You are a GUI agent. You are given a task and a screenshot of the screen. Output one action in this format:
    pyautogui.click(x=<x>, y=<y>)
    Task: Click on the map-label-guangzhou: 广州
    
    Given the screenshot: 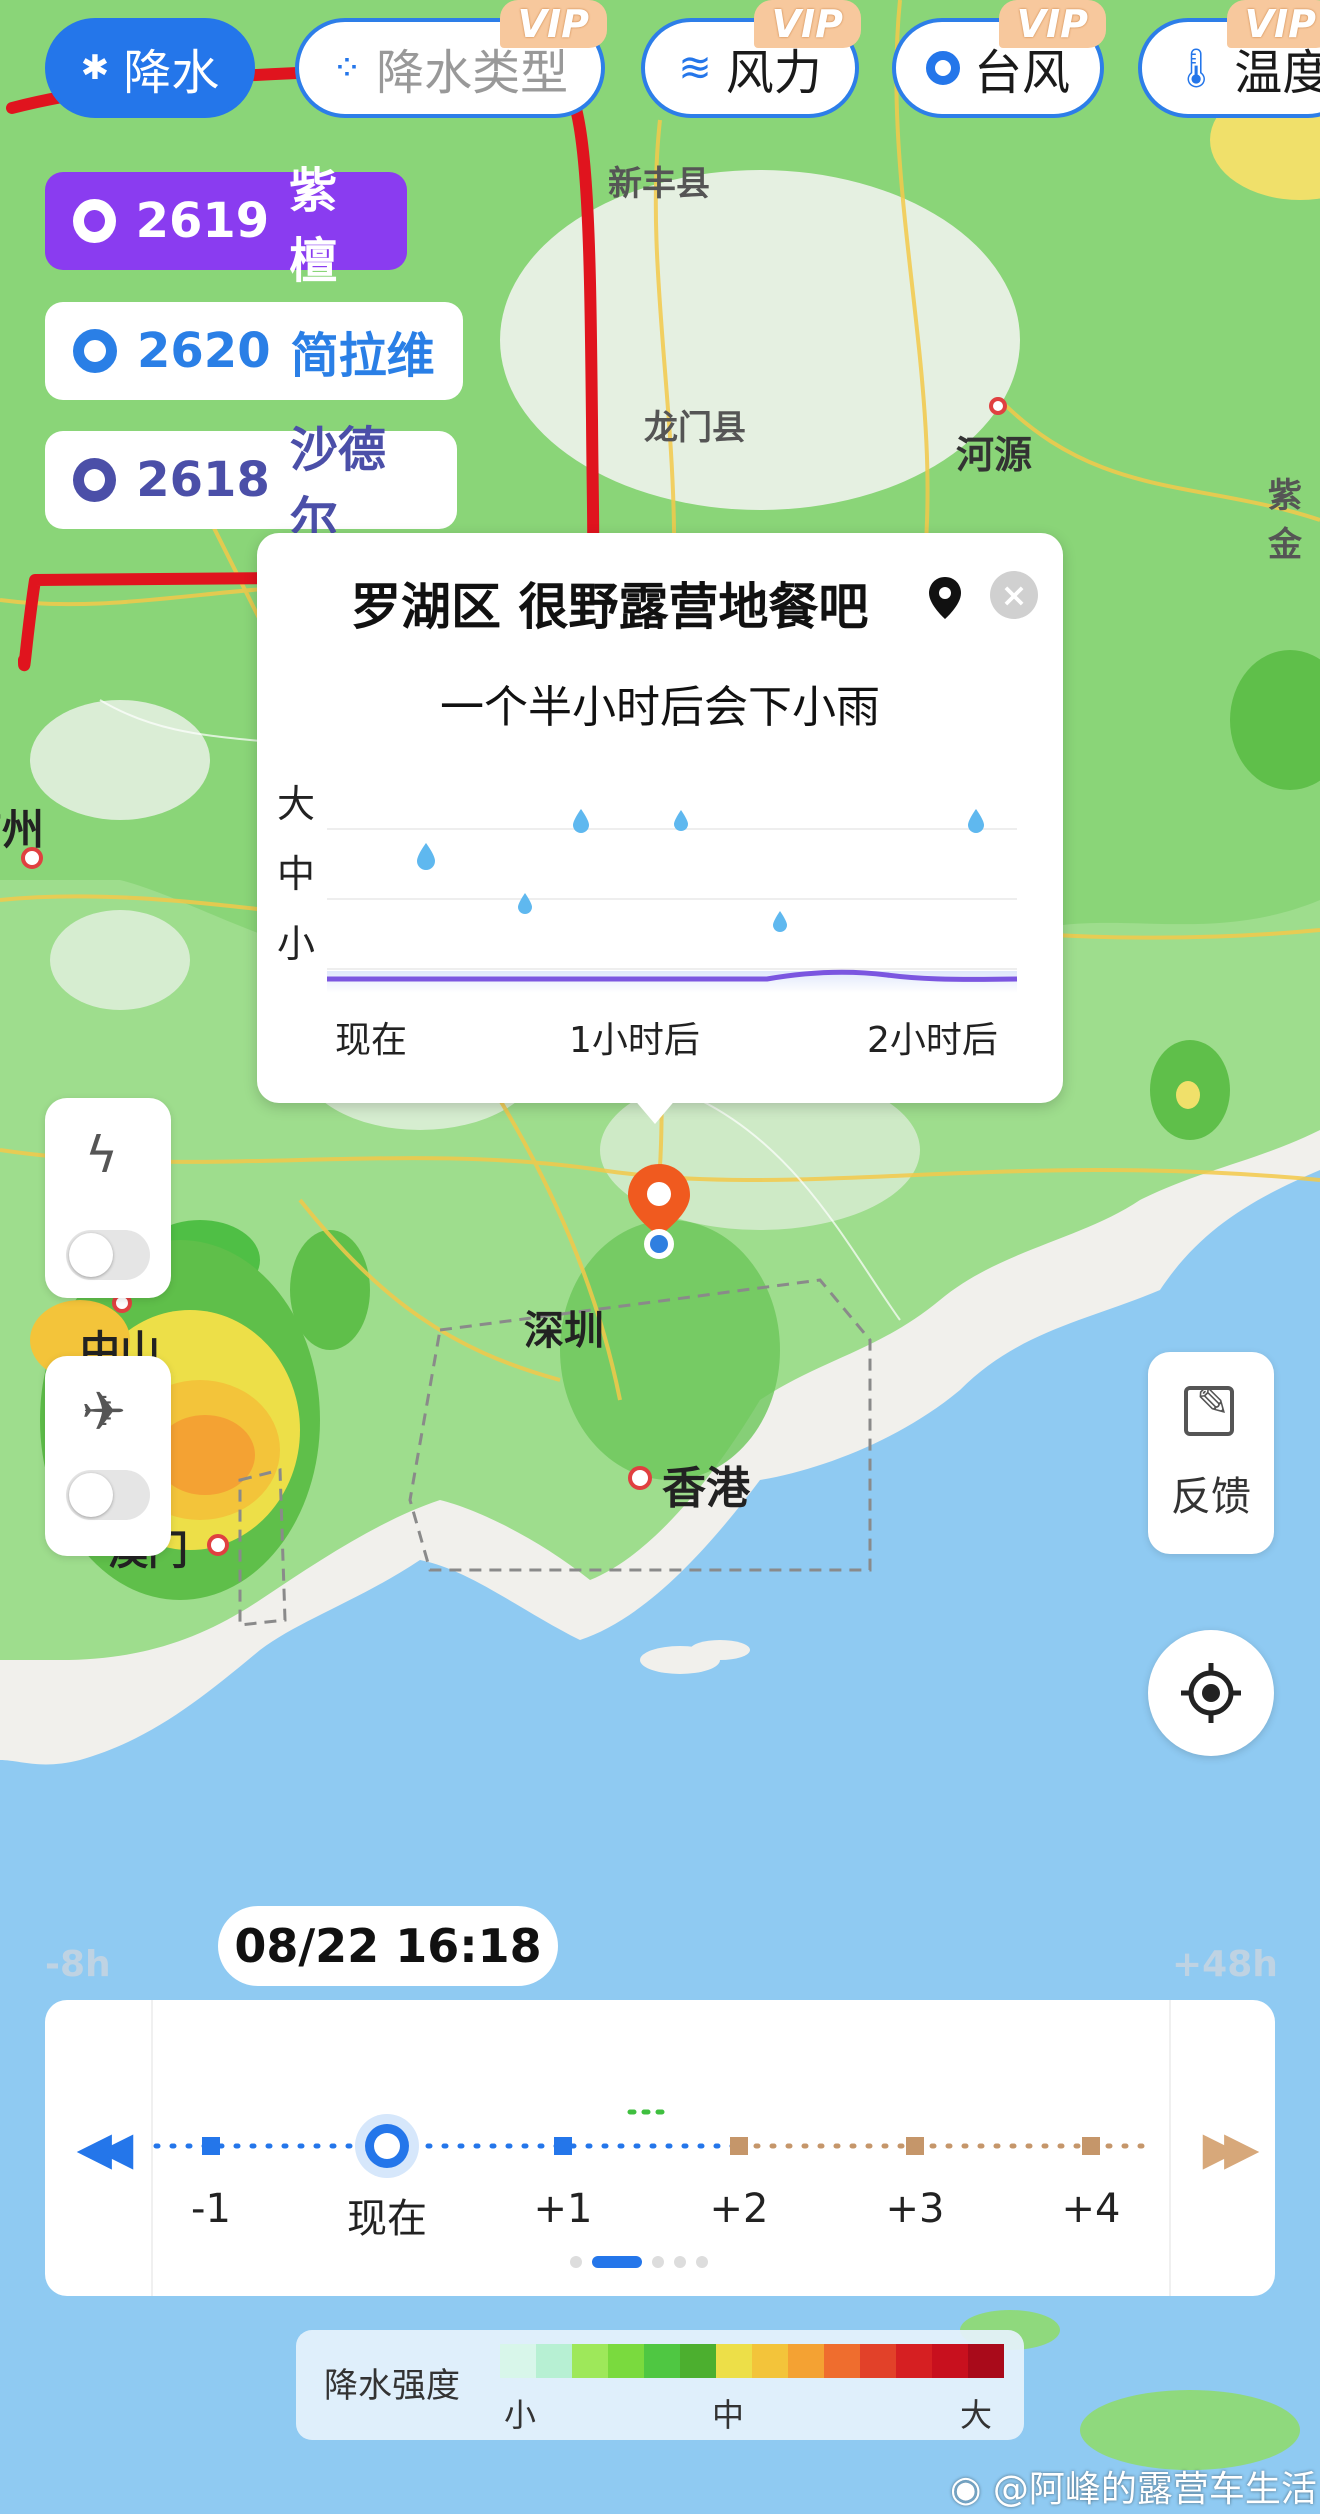 What is the action you would take?
    pyautogui.click(x=22, y=829)
    